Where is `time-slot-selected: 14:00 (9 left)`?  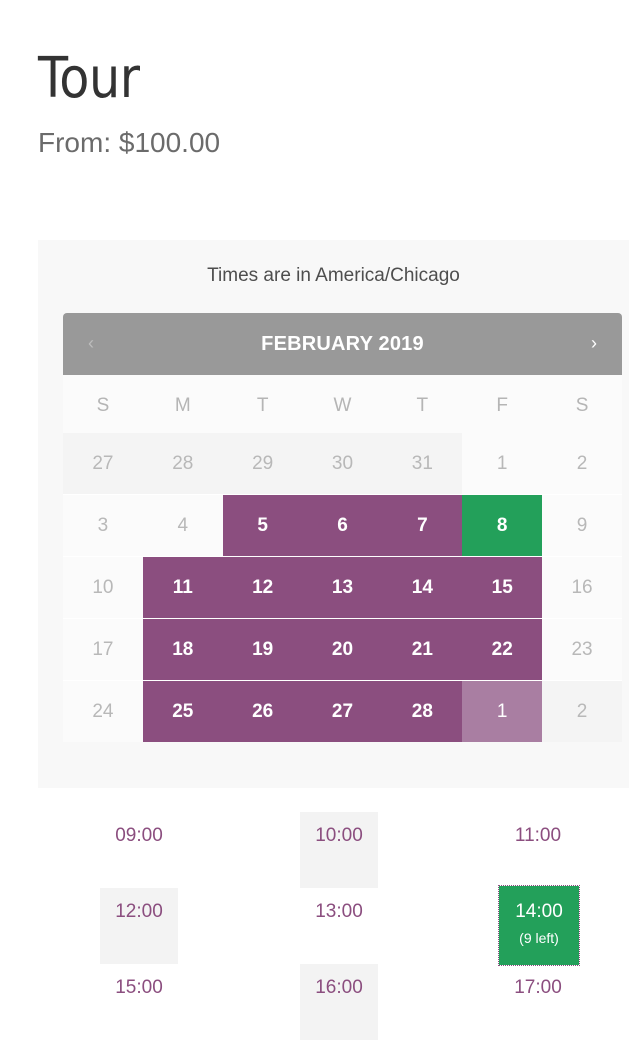 time-slot-selected: 14:00 (9 left) is located at coordinates (539, 925).